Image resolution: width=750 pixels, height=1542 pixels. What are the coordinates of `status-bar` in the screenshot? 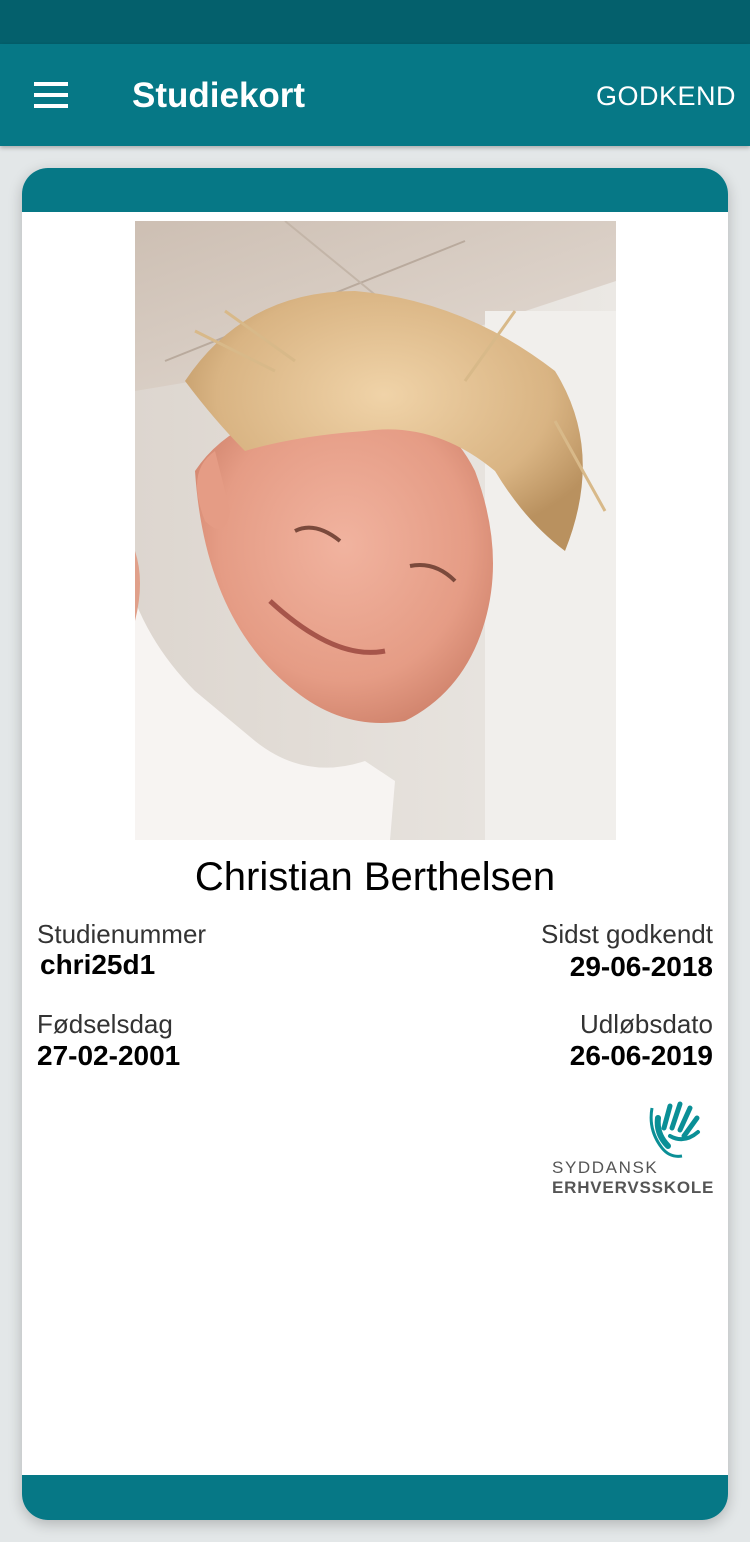 It's located at (375, 22).